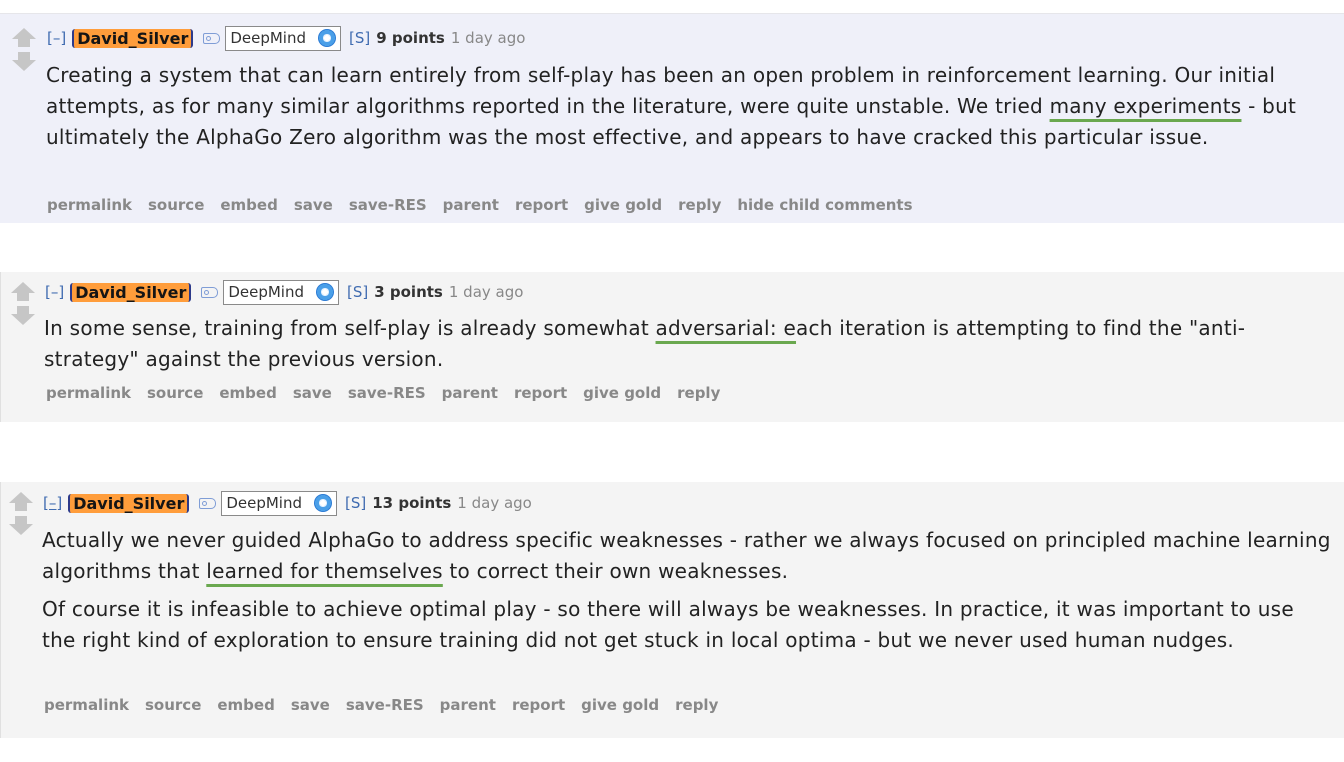 This screenshot has height=762, width=1344. What do you see at coordinates (324, 571) in the screenshot?
I see `highlighted-phrase: learned for themselves` at bounding box center [324, 571].